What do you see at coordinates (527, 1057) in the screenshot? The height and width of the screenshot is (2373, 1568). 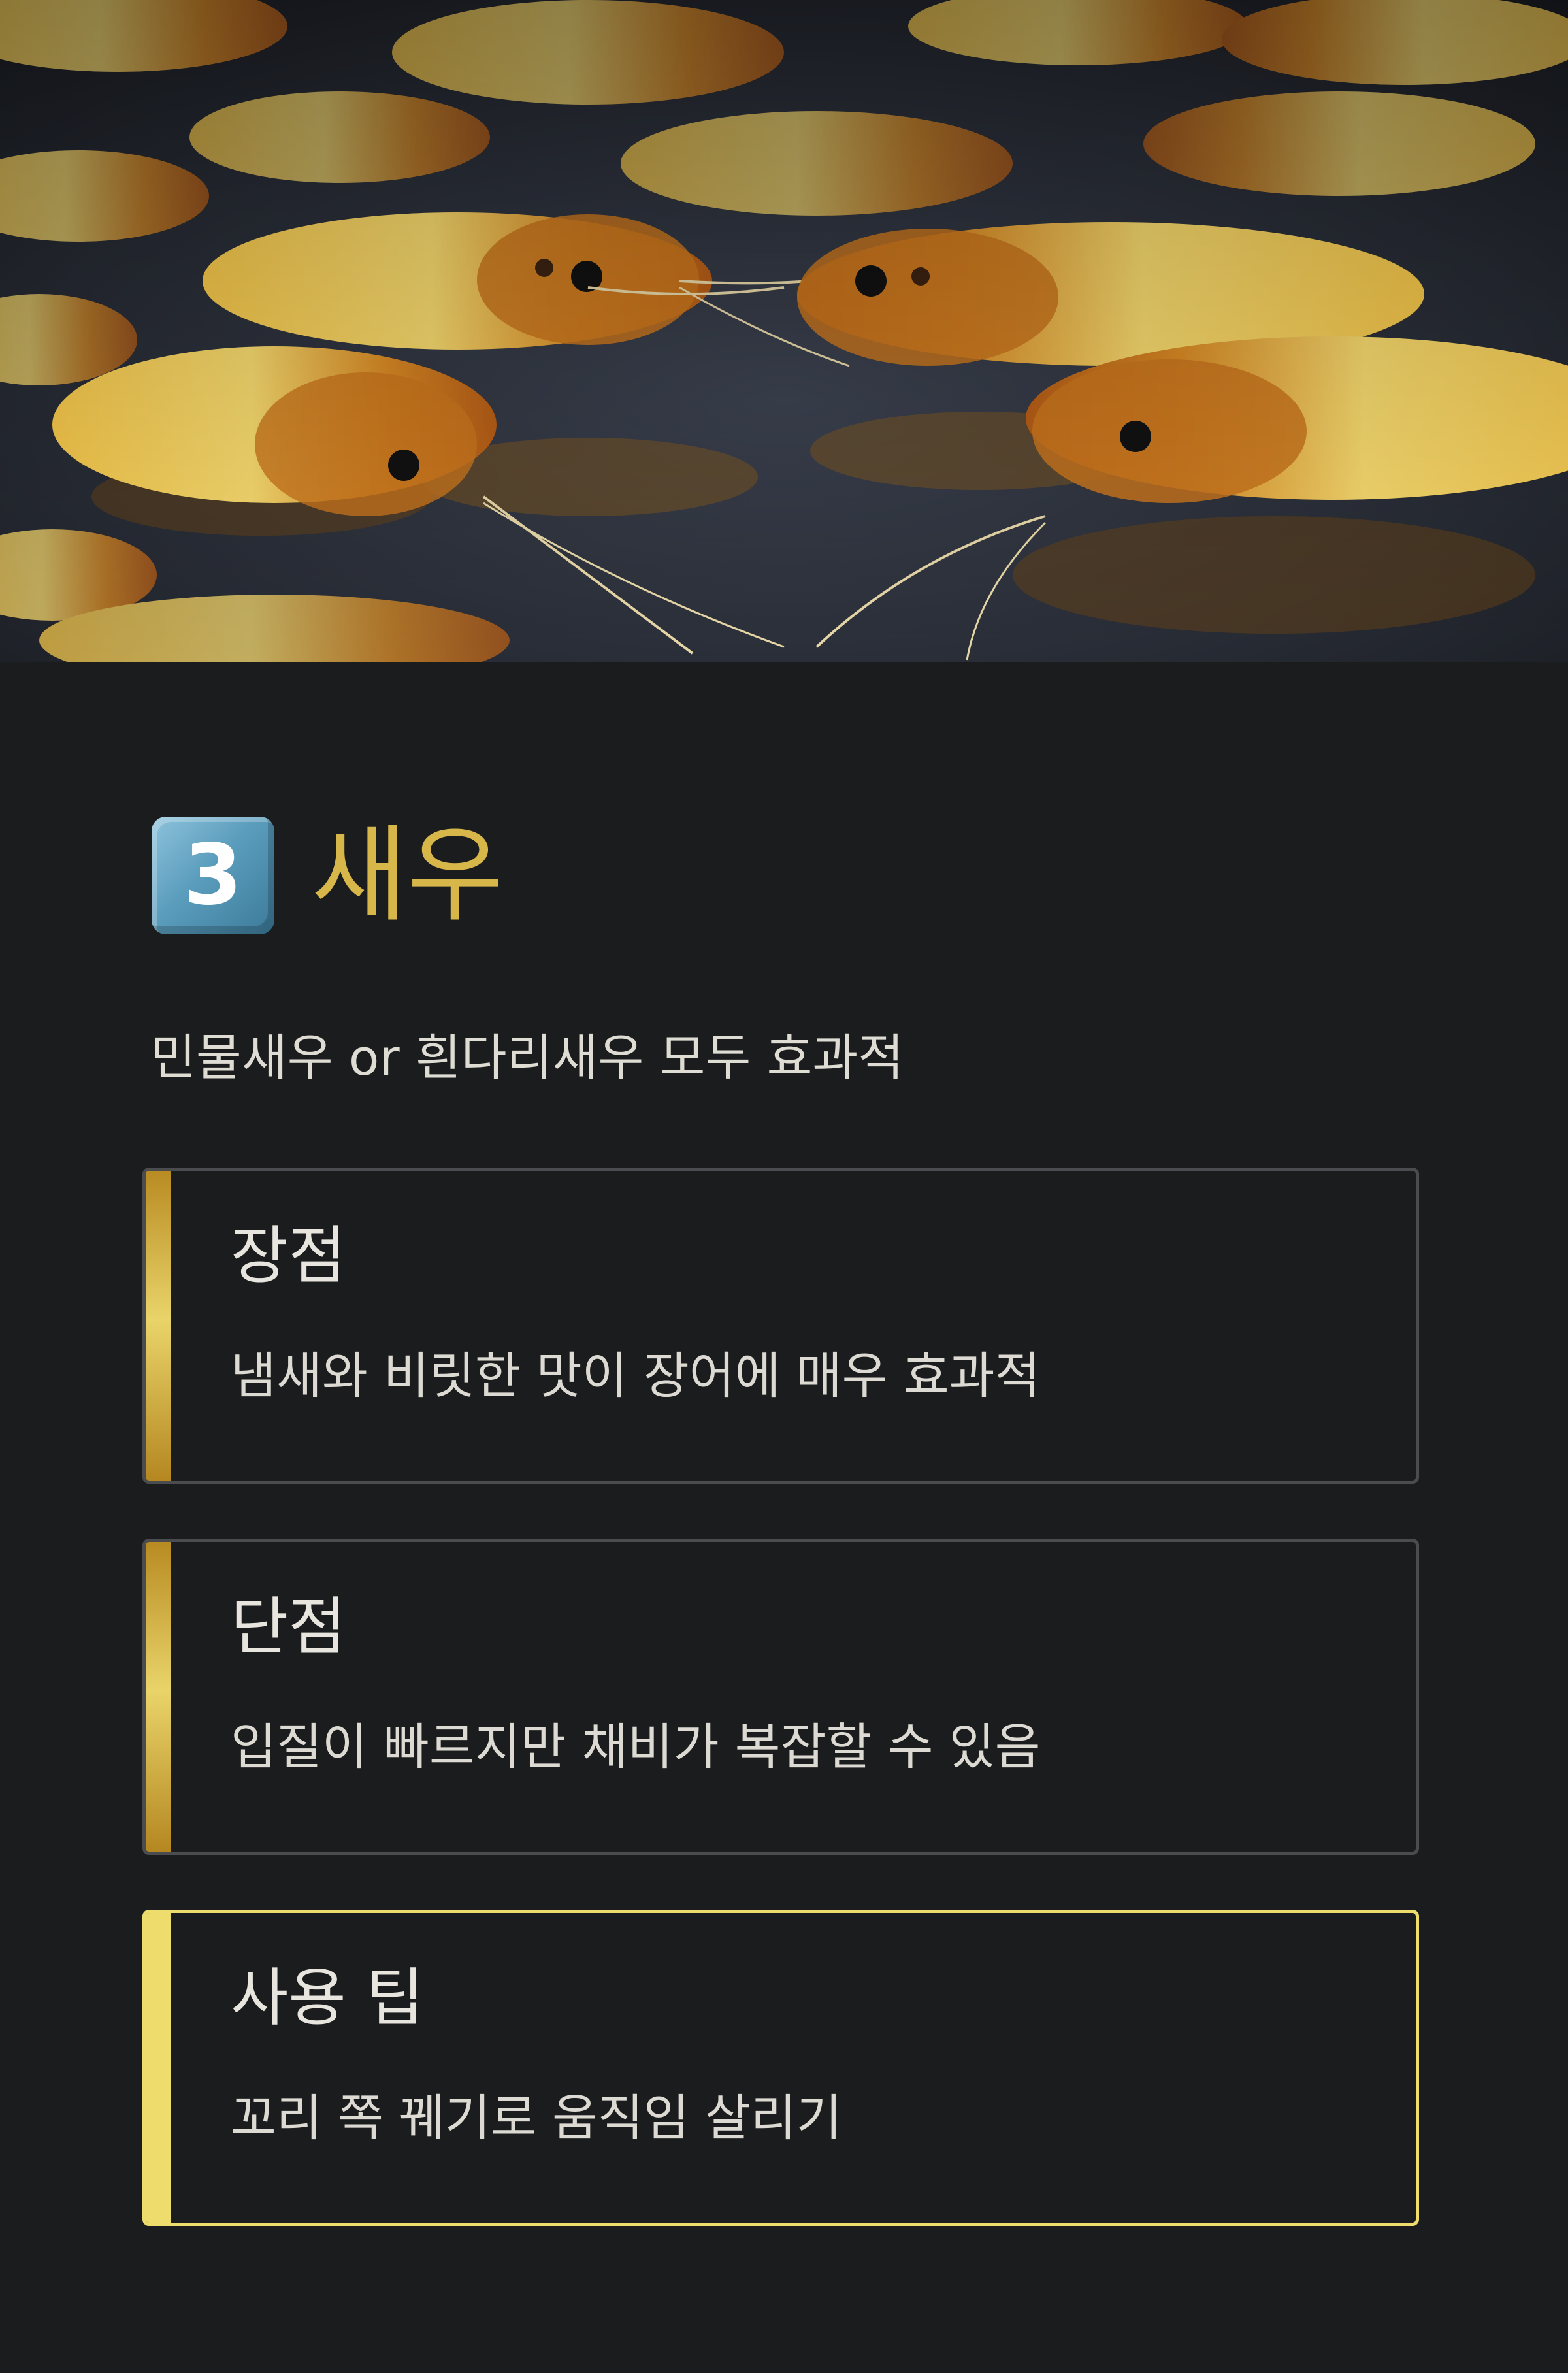 I see `section-subtitle: 민물새우 or 흰다리새우 모두 효과적` at bounding box center [527, 1057].